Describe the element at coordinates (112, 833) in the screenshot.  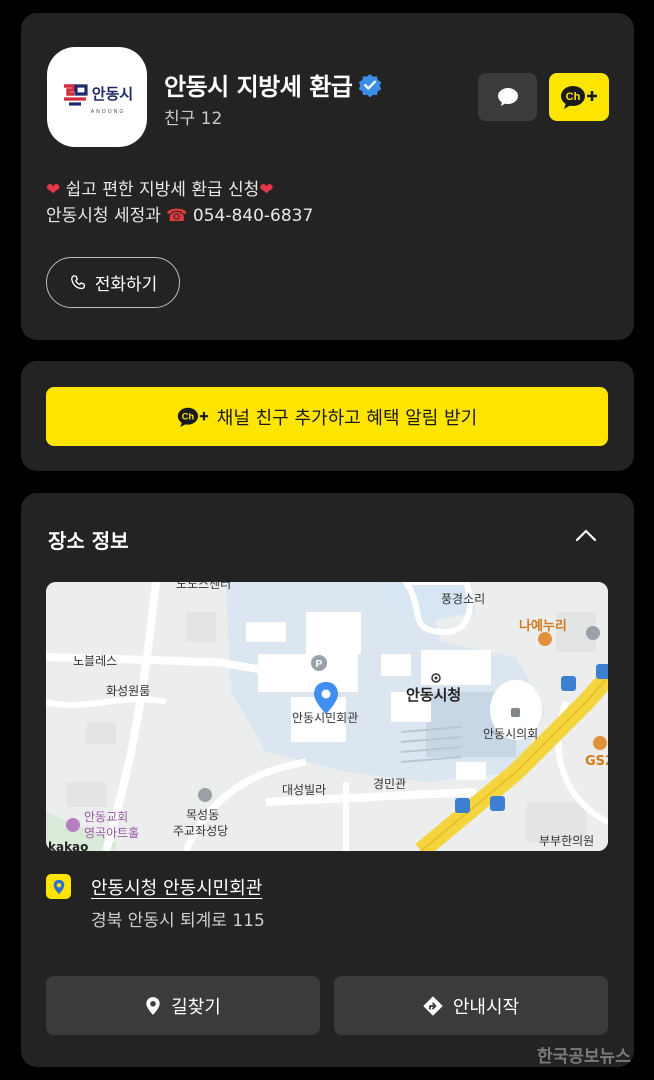
I see `map-label: 영곡아트홀` at that location.